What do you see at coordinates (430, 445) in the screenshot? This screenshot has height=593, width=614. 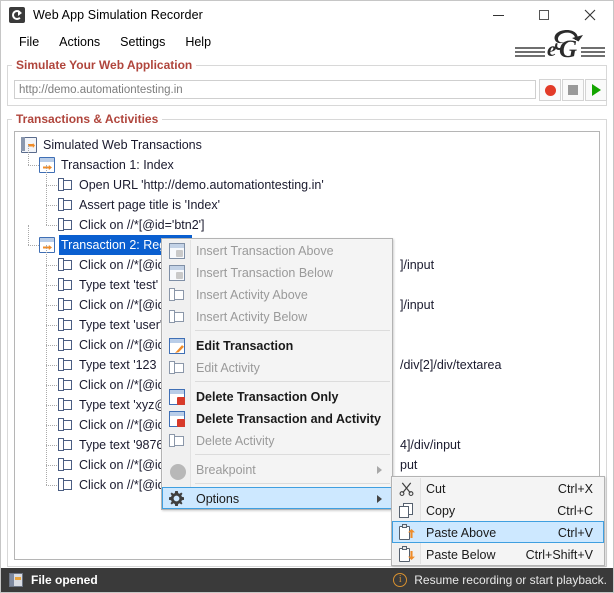 I see `tree-node-label-tail: 4]/div/input` at bounding box center [430, 445].